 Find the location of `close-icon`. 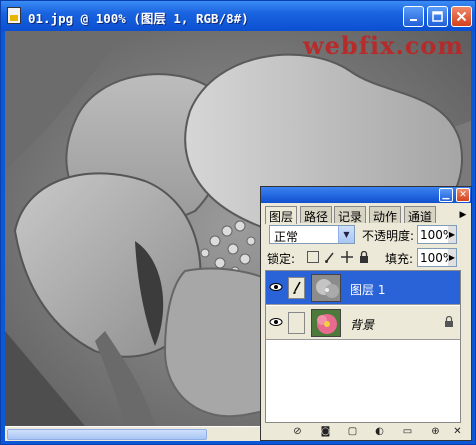

close-icon is located at coordinates (461, 16).